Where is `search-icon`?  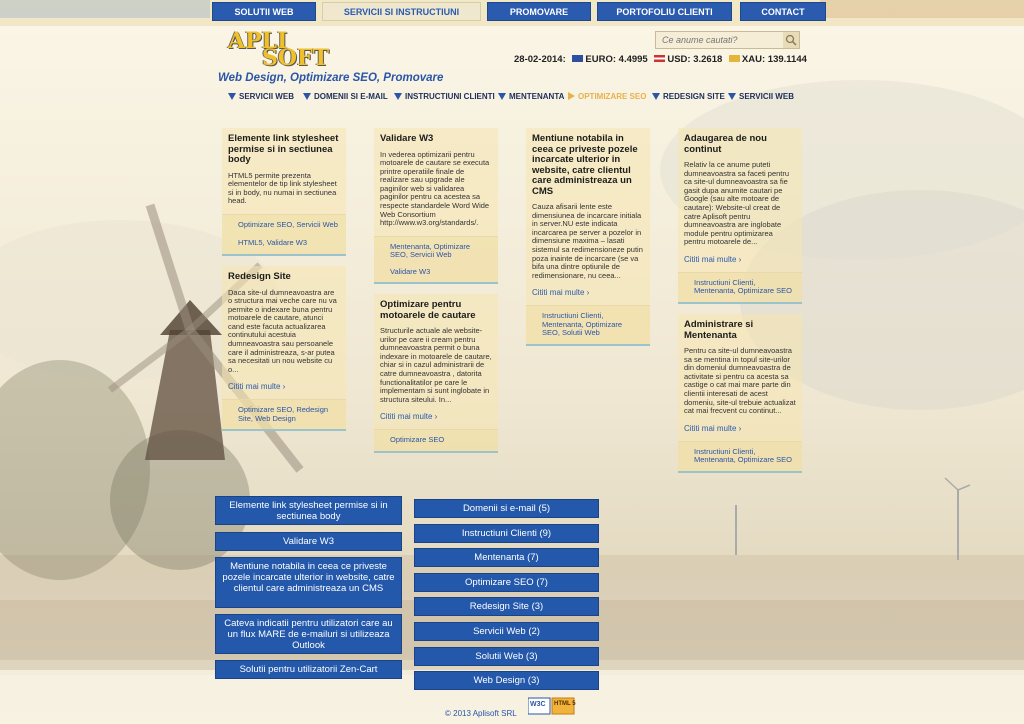
search-icon is located at coordinates (791, 40).